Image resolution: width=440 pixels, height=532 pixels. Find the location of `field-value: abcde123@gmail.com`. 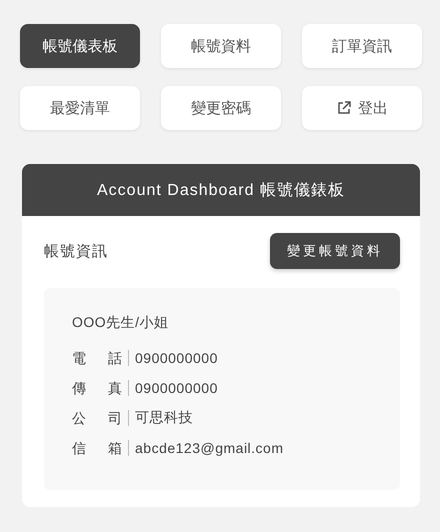

field-value: abcde123@gmail.com is located at coordinates (209, 448).